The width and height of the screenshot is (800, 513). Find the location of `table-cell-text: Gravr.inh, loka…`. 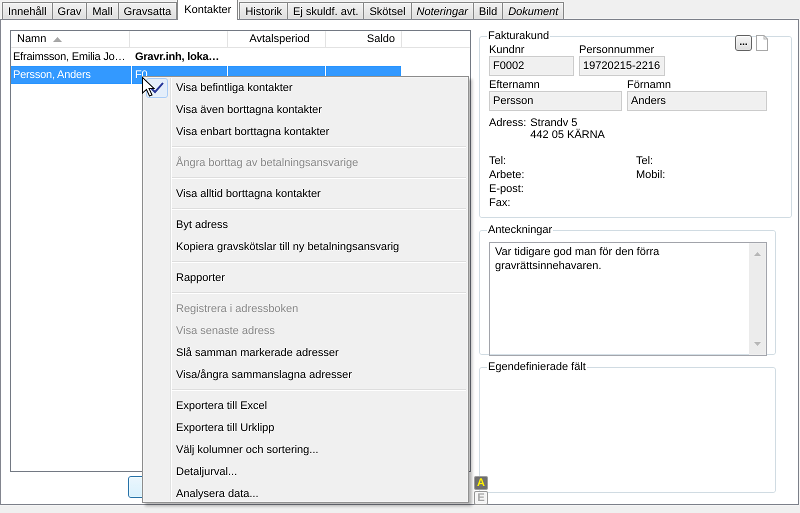

table-cell-text: Gravr.inh, loka… is located at coordinates (177, 57).